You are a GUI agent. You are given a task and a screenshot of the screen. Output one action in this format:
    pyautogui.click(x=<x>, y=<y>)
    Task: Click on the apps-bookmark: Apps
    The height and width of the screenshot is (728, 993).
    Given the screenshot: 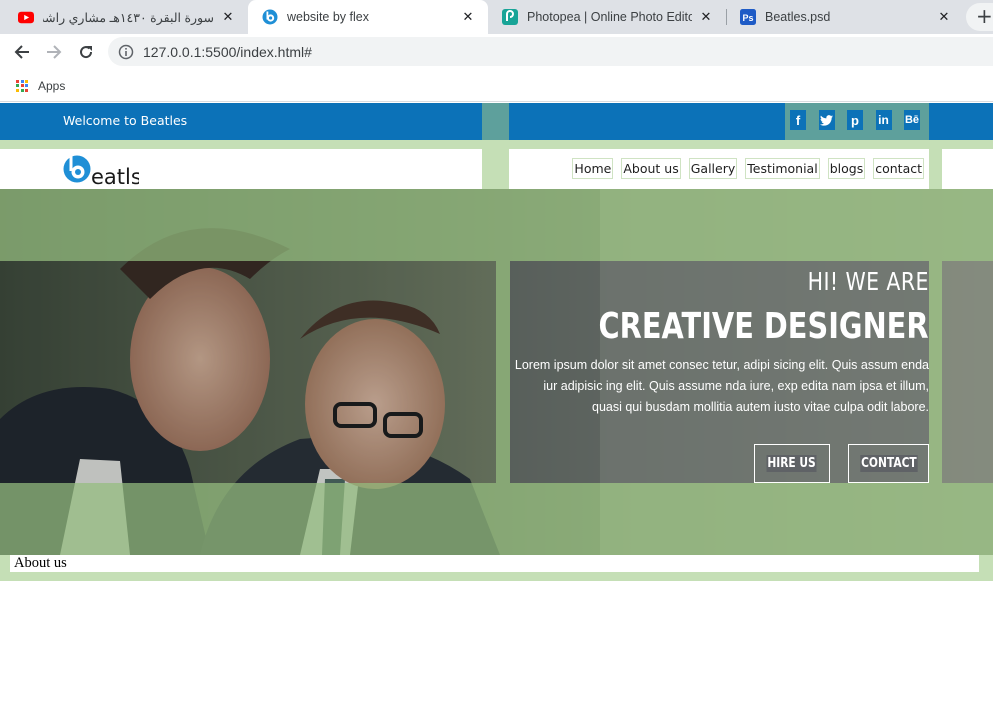 What is the action you would take?
    pyautogui.click(x=51, y=86)
    